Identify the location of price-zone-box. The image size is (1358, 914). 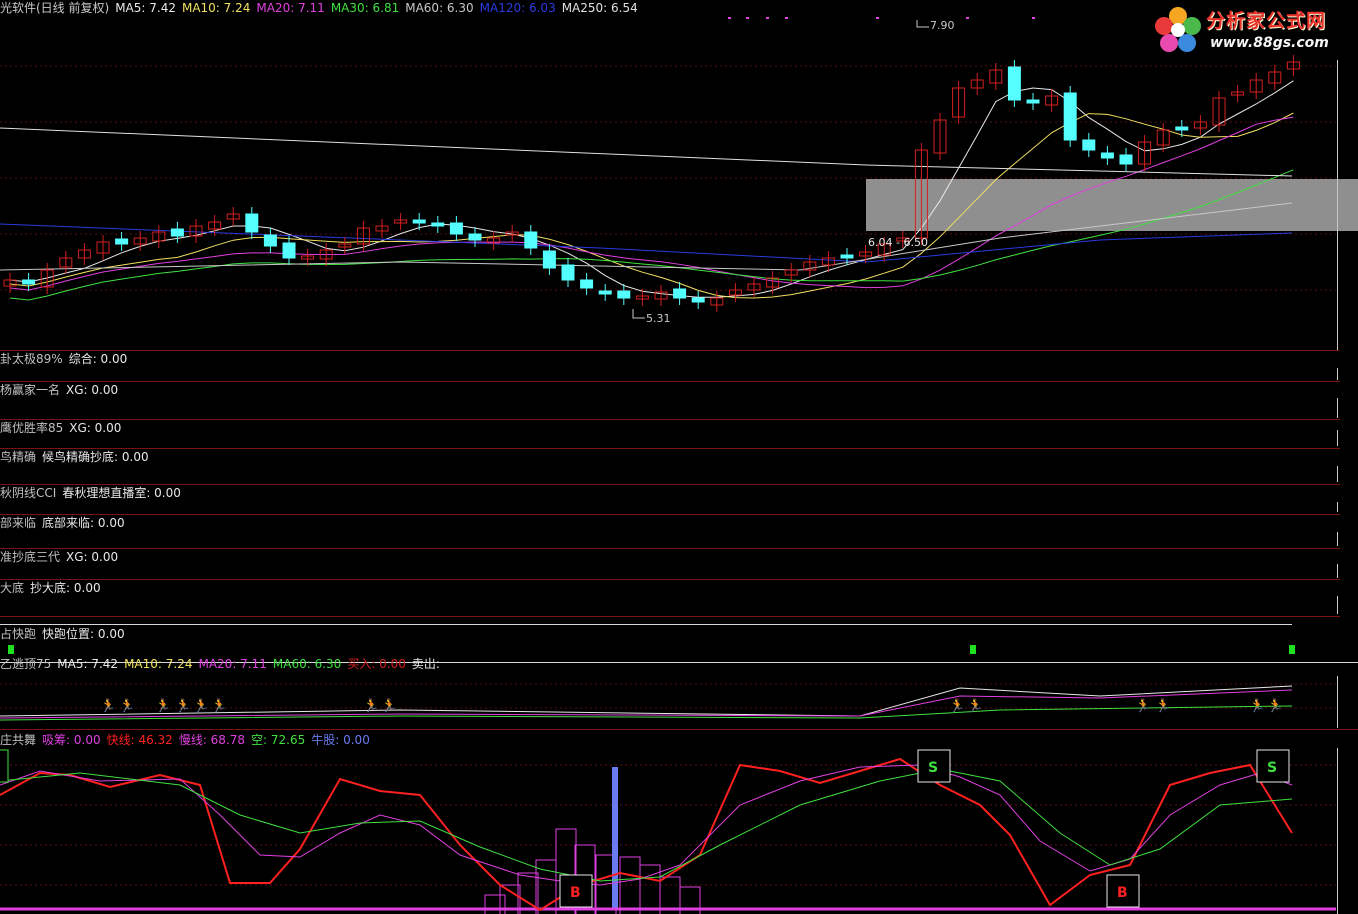
(1112, 205).